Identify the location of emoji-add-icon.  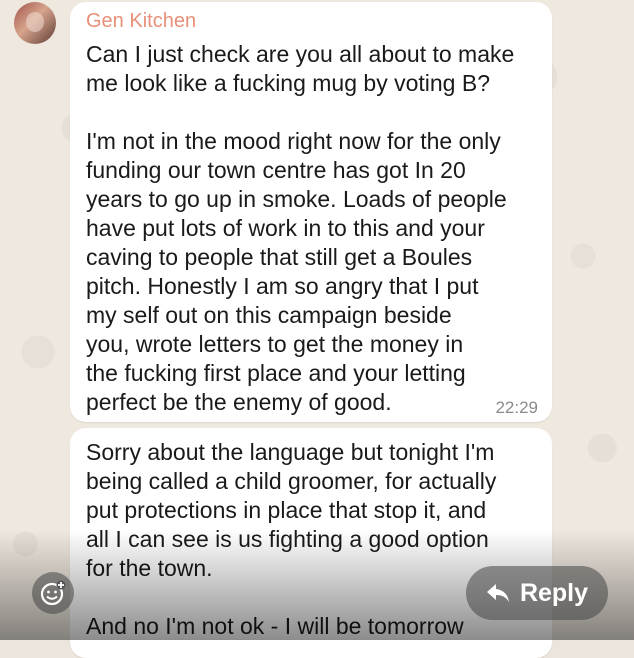
(53, 593).